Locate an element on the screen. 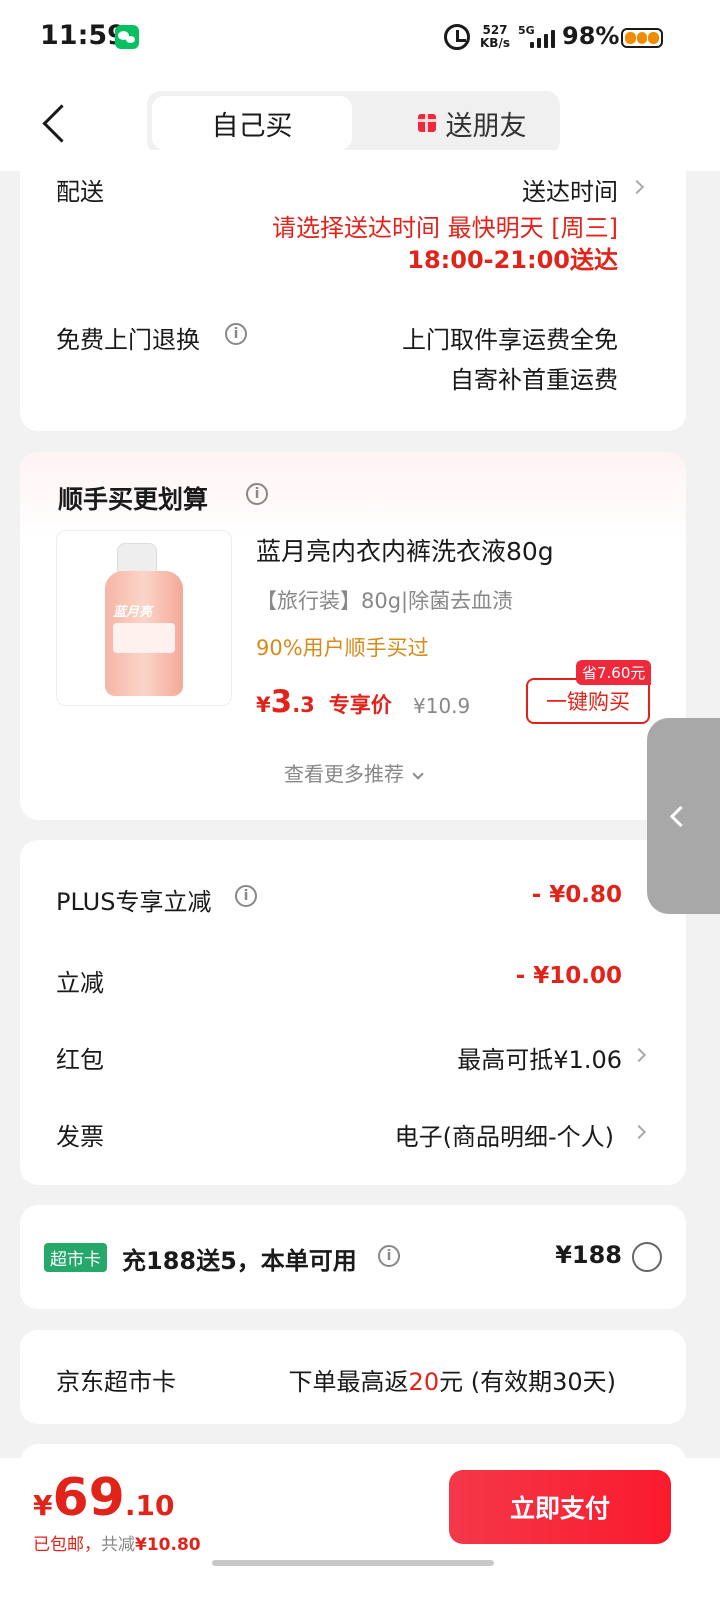 This screenshot has height=1600, width=720. status-bar: 11:59 527 KB/s 5G 98% is located at coordinates (360, 38).